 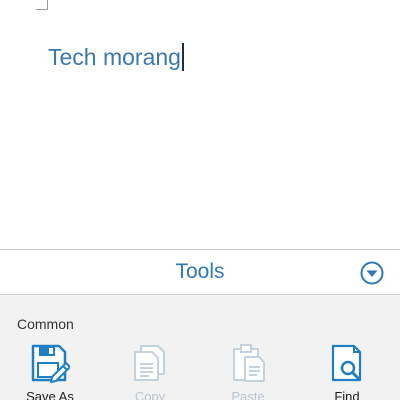 What do you see at coordinates (50, 363) in the screenshot?
I see `save-as-icon` at bounding box center [50, 363].